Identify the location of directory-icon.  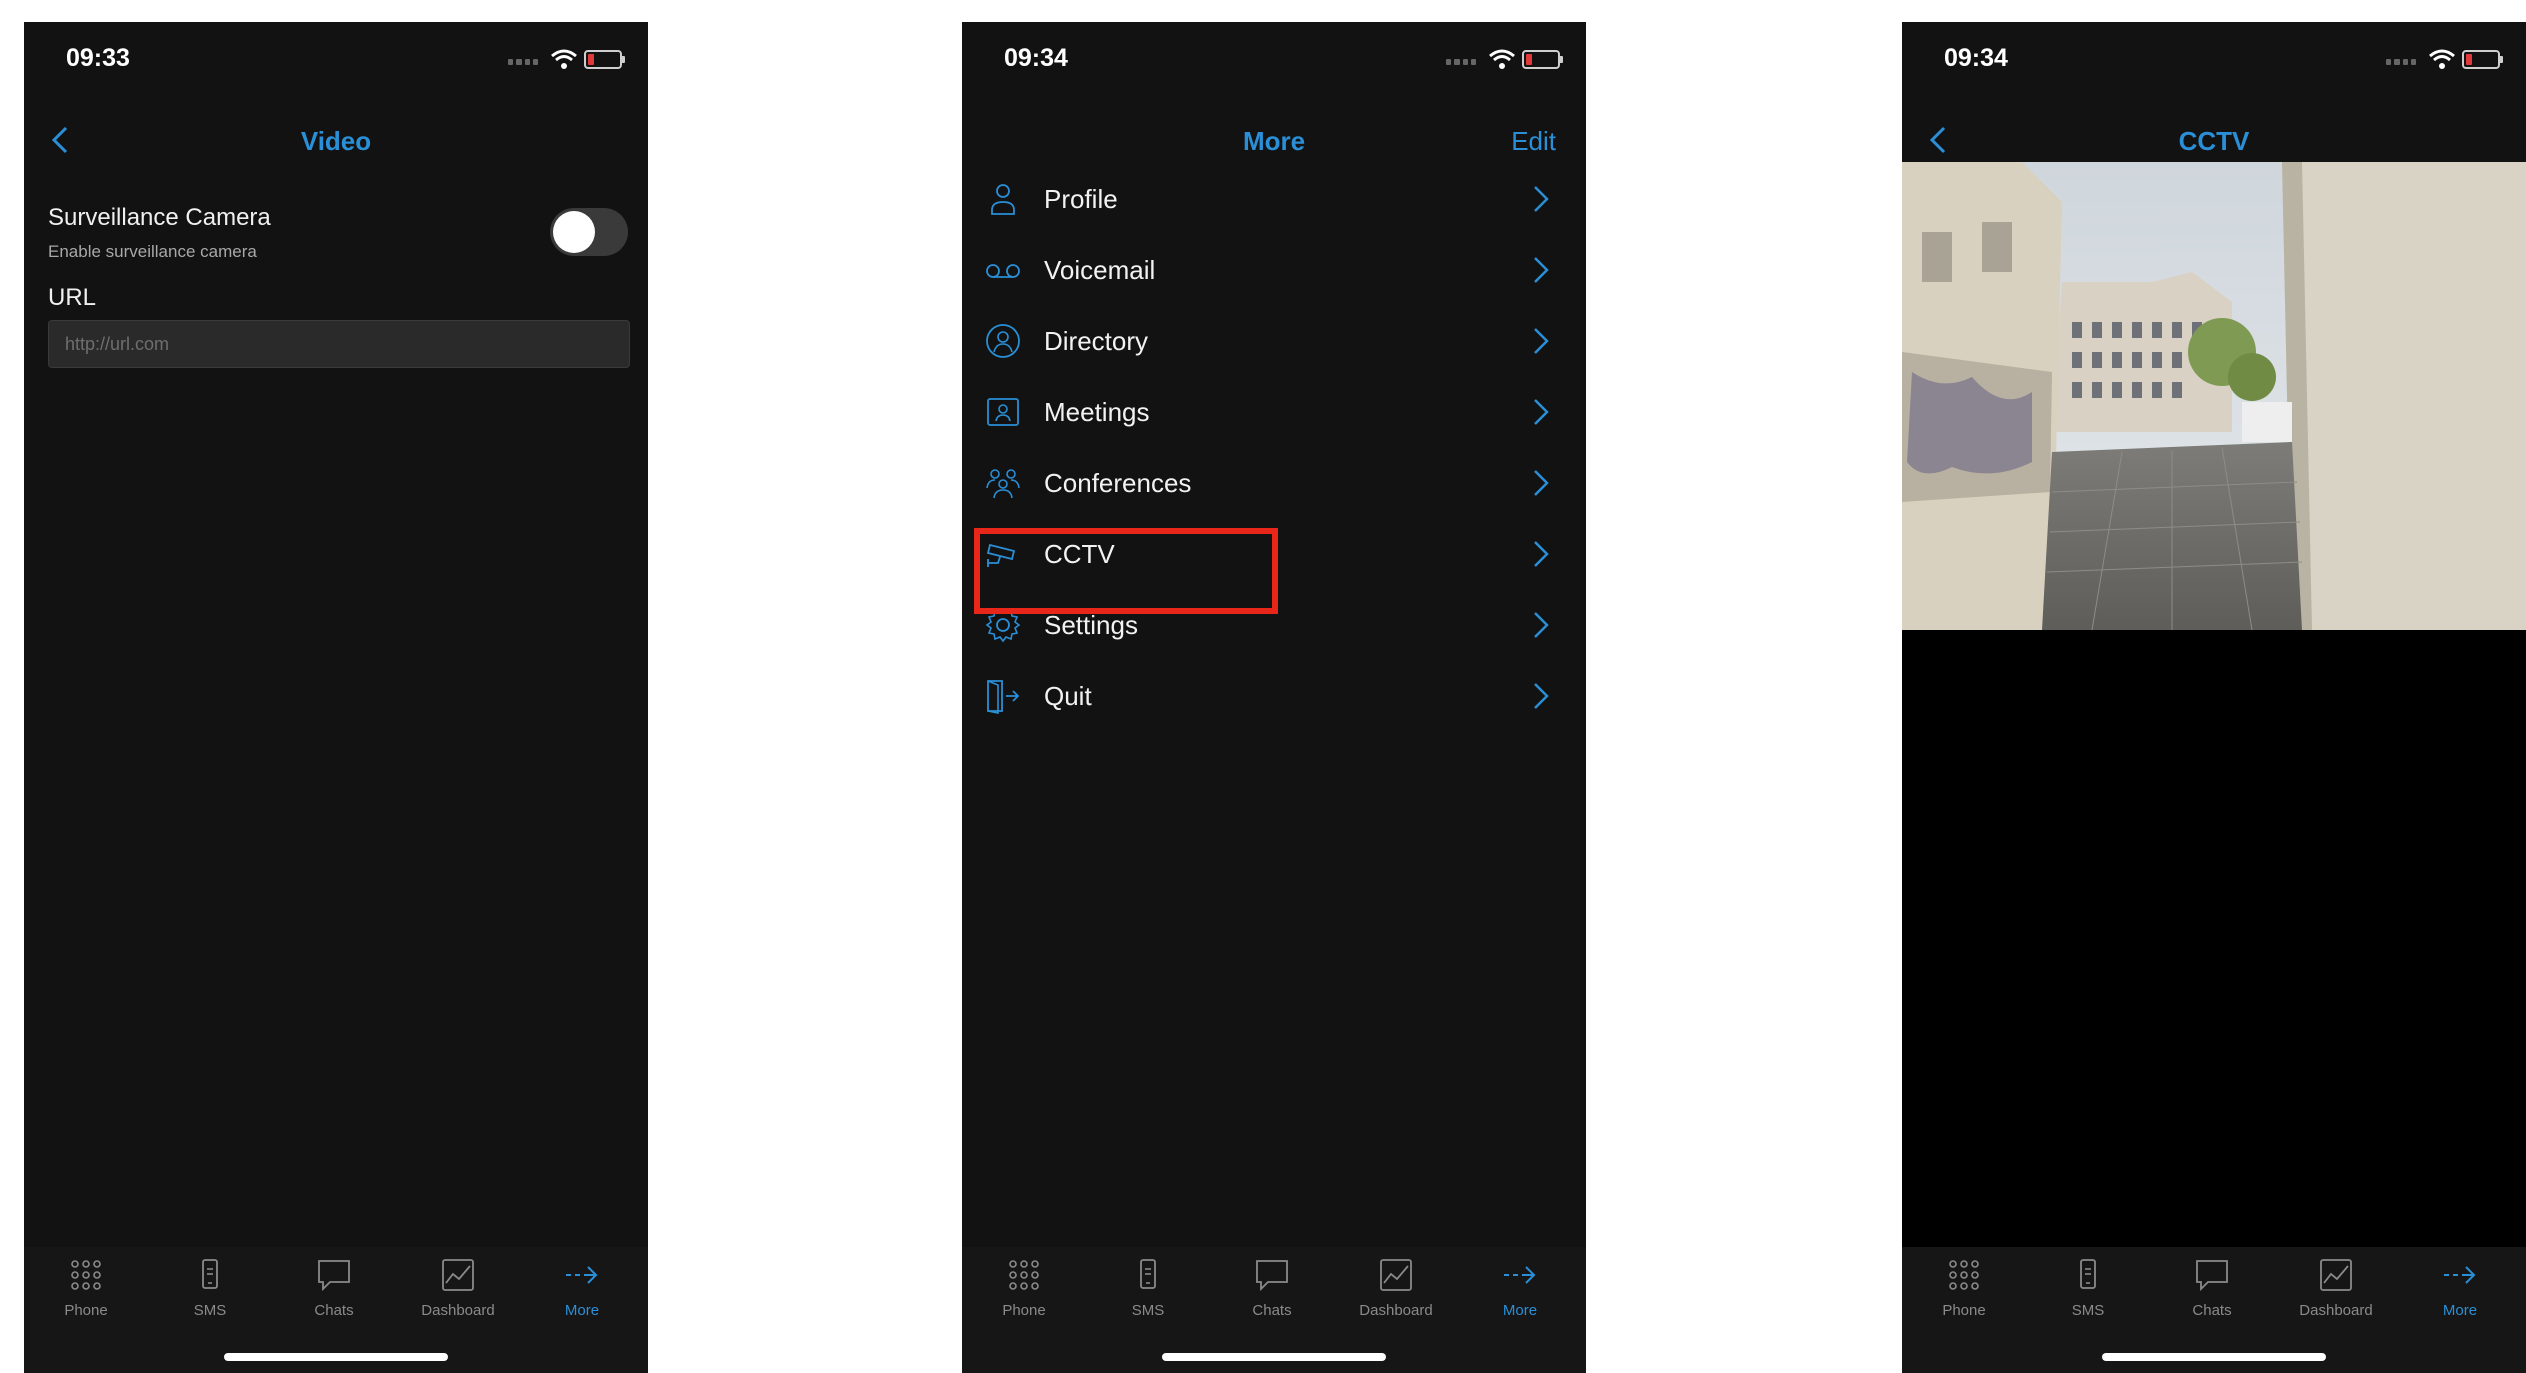
(1003, 341).